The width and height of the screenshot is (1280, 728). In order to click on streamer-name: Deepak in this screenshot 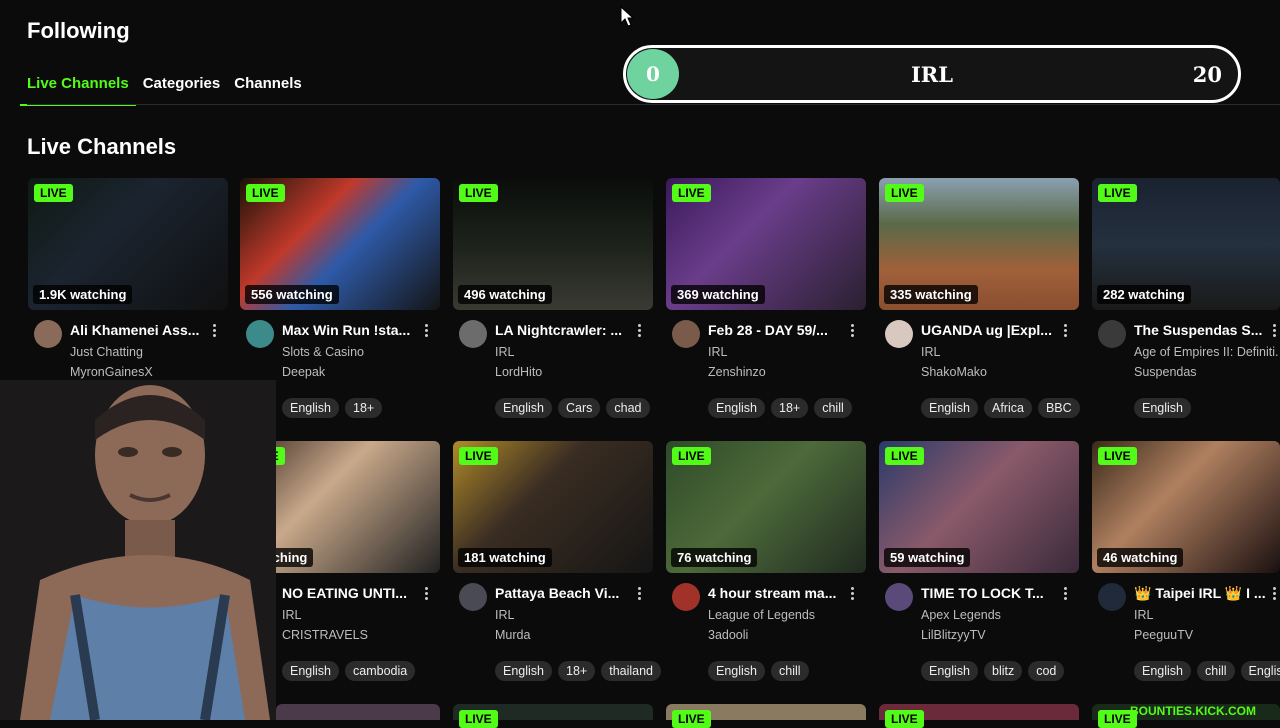, I will do `click(303, 372)`.